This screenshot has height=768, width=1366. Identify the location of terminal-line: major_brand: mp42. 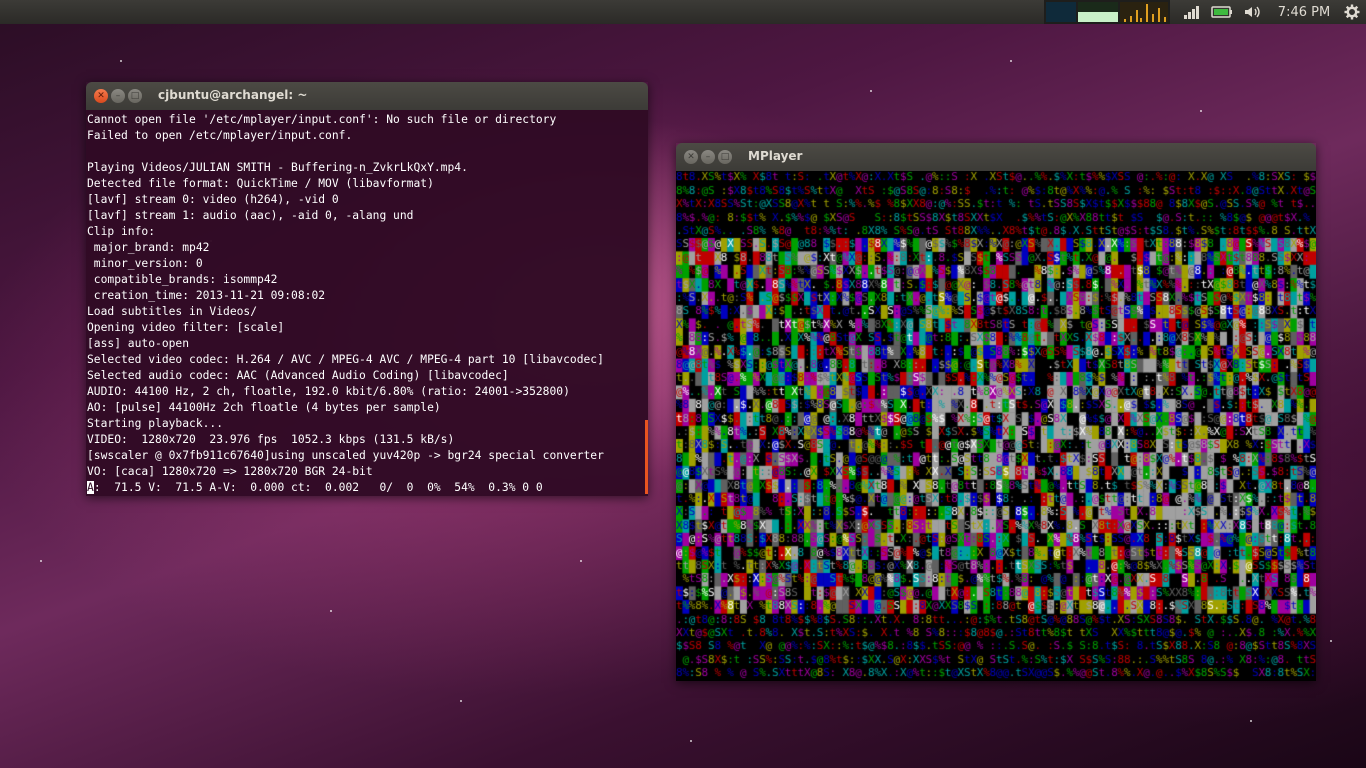
(148, 247).